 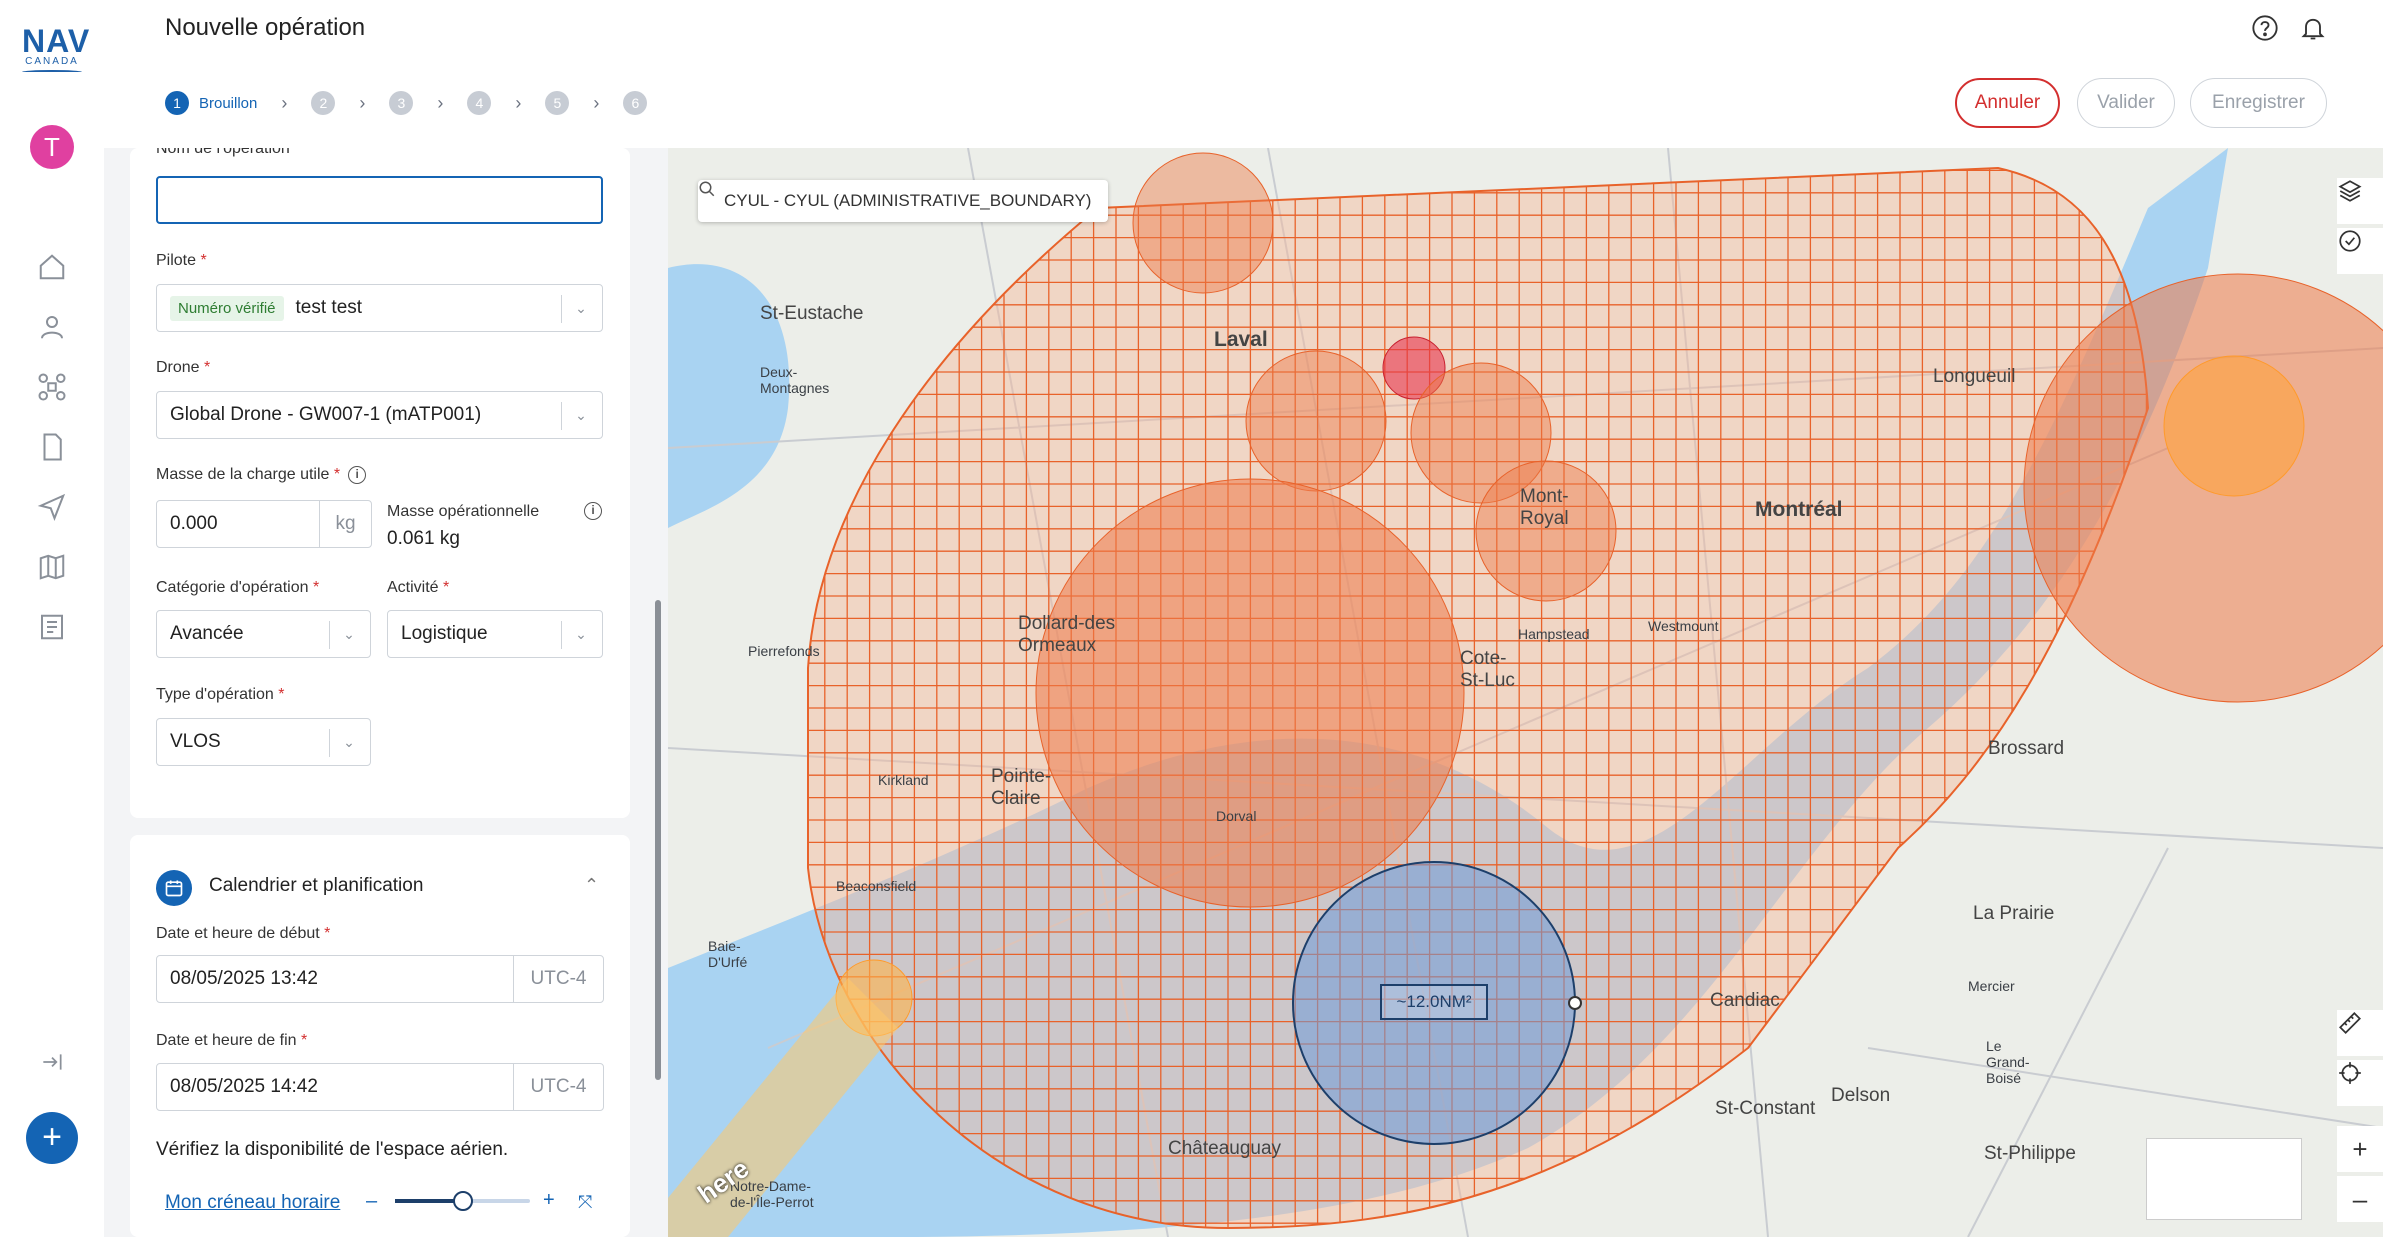 I want to click on payload-label-text: Masse de la charge utile, so click(x=243, y=475).